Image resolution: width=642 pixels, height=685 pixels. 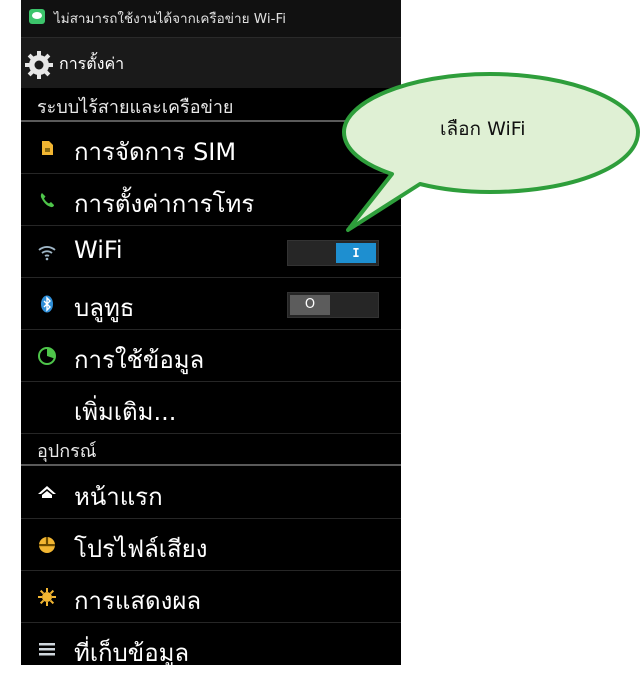 What do you see at coordinates (211, 493) in the screenshot?
I see `settings-item-home: หน้าแรก` at bounding box center [211, 493].